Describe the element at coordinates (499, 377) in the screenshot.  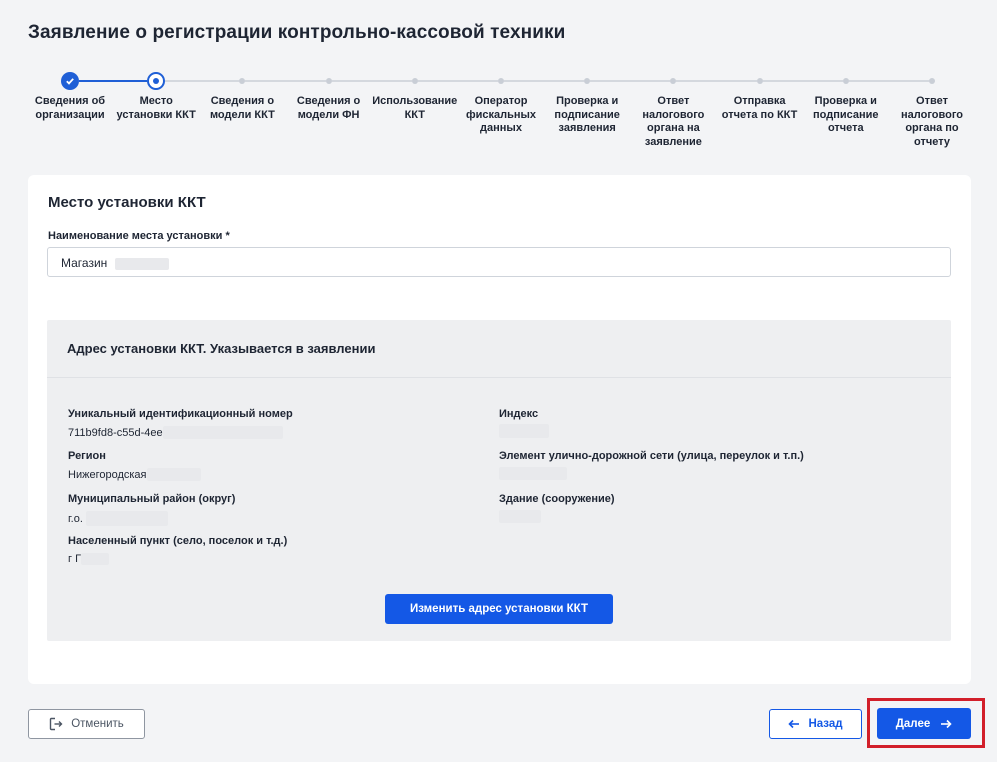
I see `divider` at that location.